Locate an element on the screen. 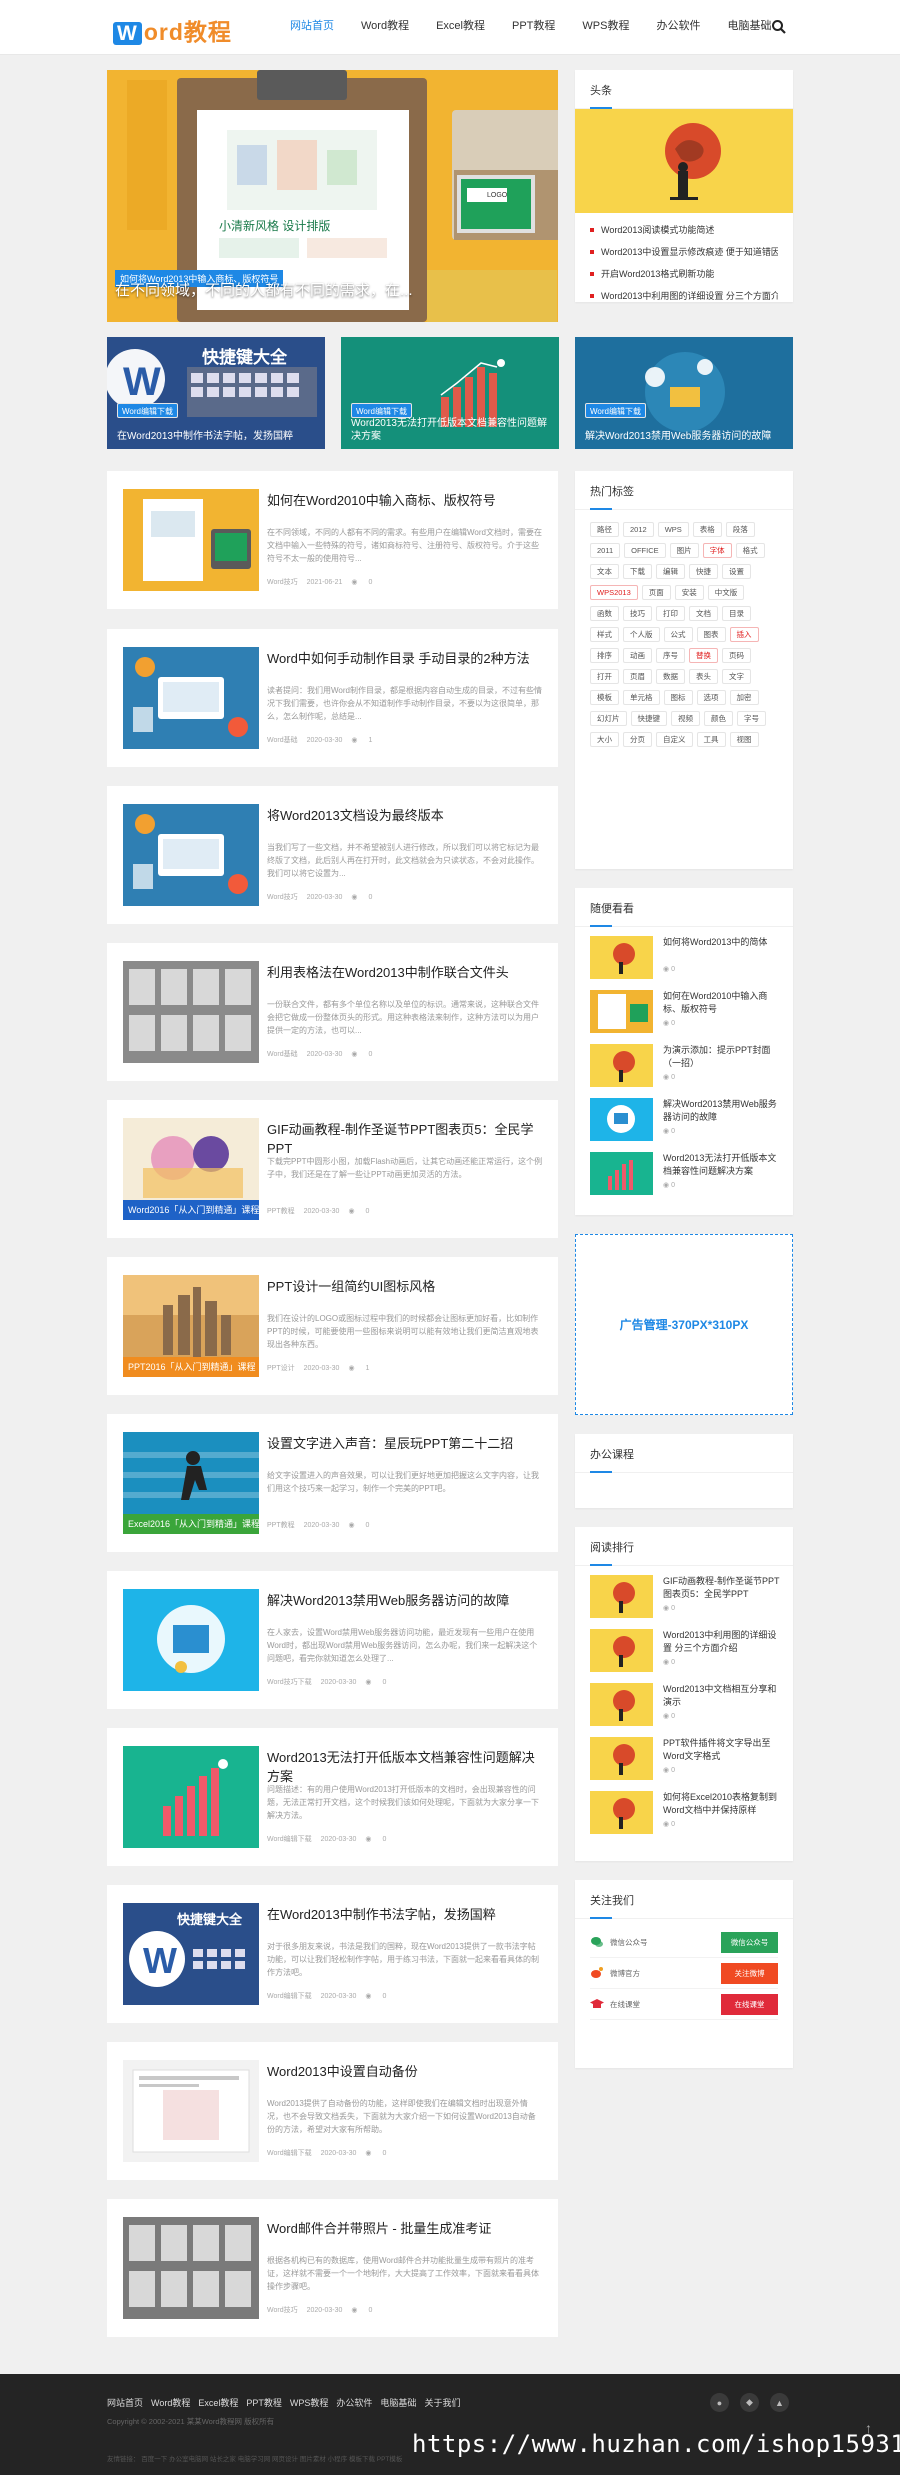 The width and height of the screenshot is (900, 2475). recommend-title: 解决Word2013禁用Web服务器访问的故障 is located at coordinates (723, 1111).